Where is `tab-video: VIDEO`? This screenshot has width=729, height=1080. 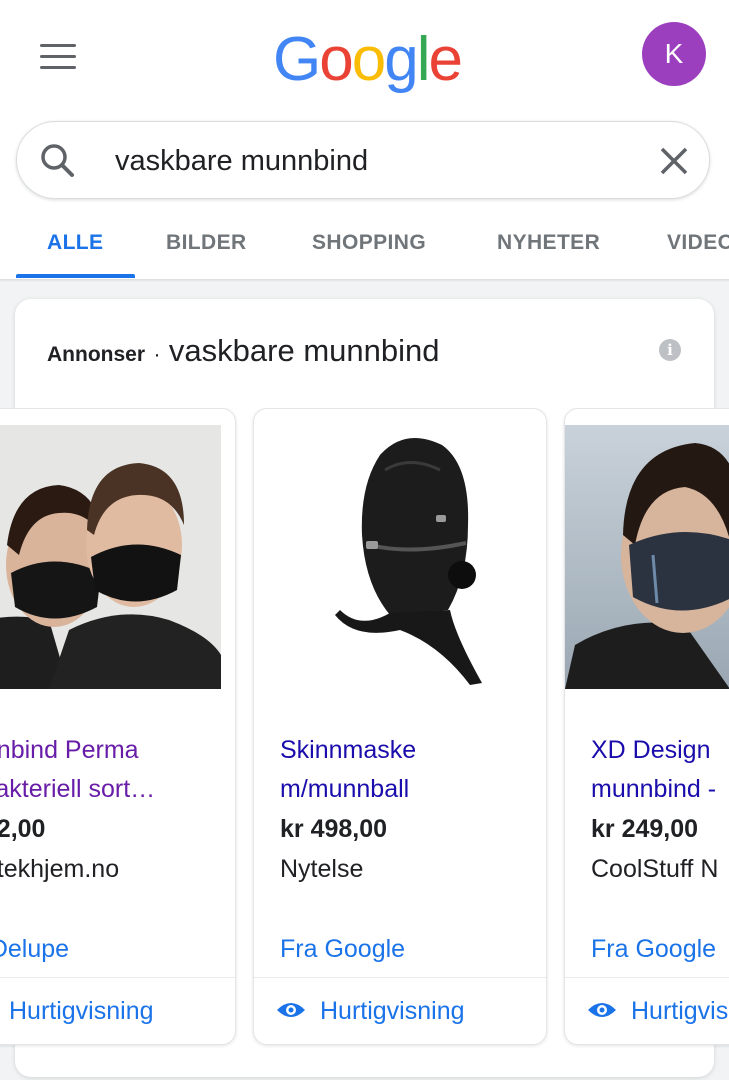 tab-video: VIDEO is located at coordinates (698, 243).